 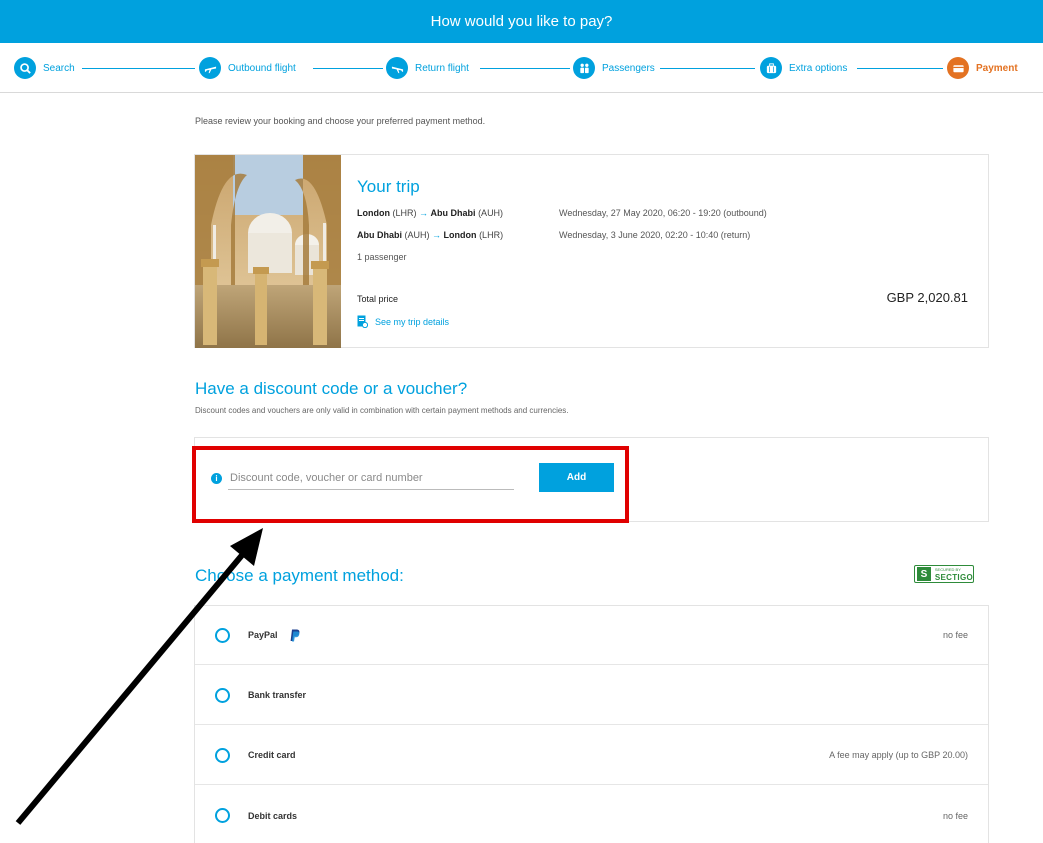 I want to click on luggage-icon, so click(x=771, y=68).